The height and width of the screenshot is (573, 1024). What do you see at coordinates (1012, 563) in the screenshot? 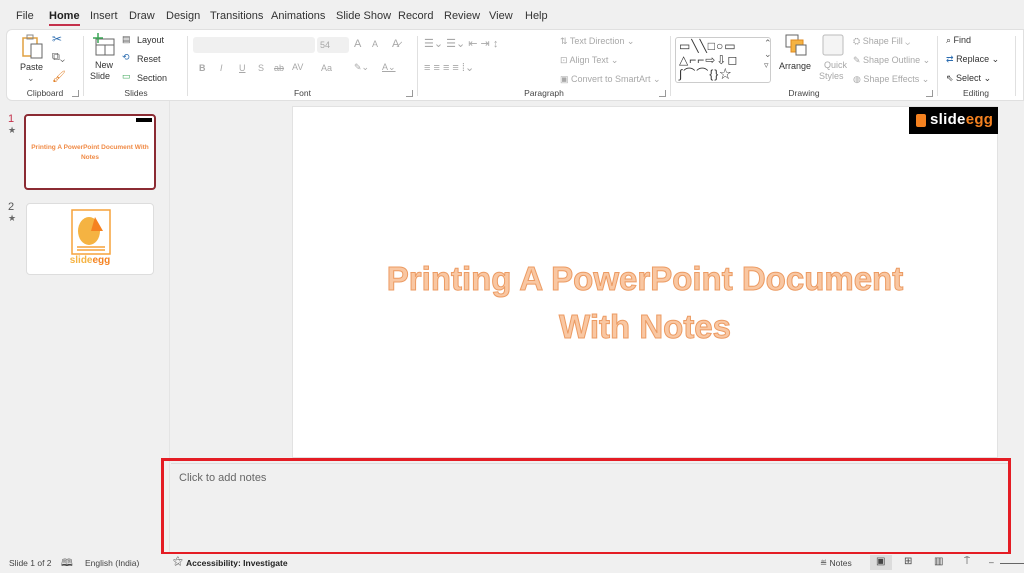
I see `zoom-slider` at bounding box center [1012, 563].